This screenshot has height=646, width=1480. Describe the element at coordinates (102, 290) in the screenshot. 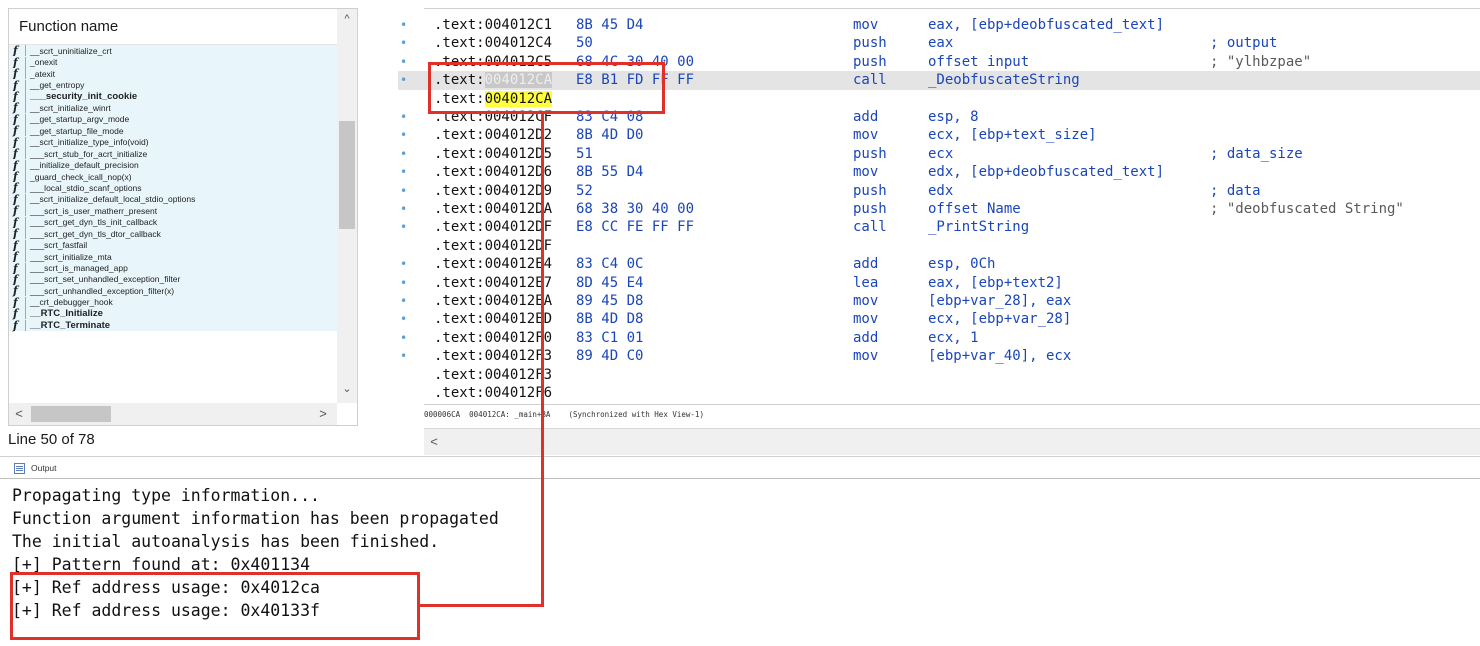

I see `function-name: ___scrt_unhandled_exception_filter(x)` at that location.